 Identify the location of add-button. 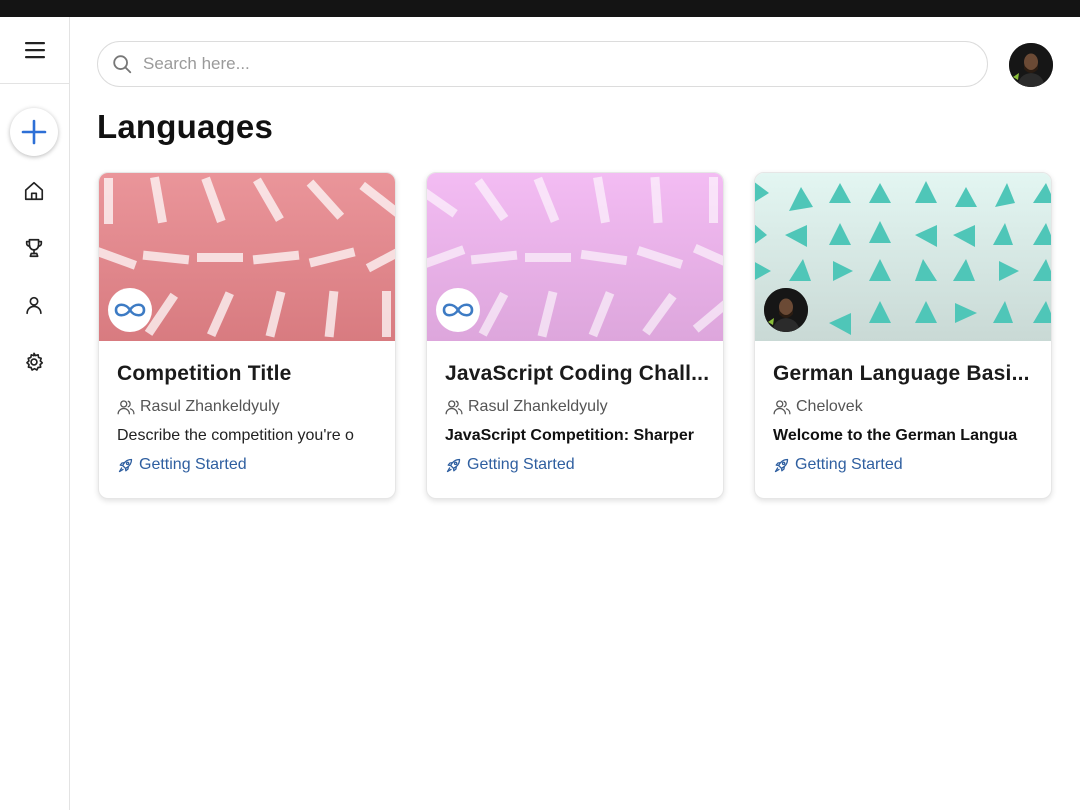
(34, 132).